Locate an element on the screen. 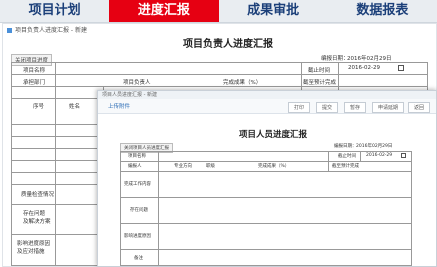 Image resolution: width=437 pixels, height=267 pixels. row-number-header: 序号 is located at coordinates (39, 107).